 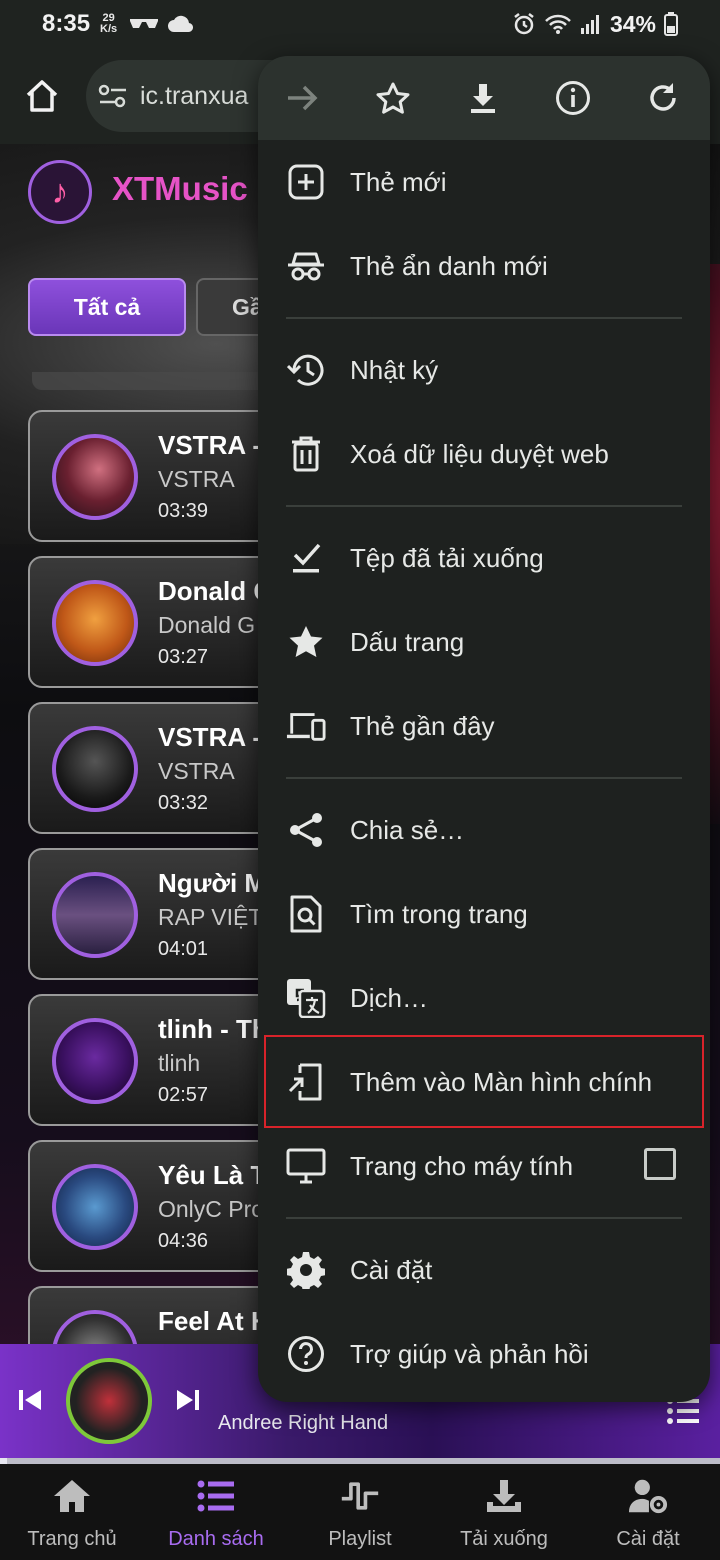 I want to click on filter-chip-all: Tất cả, so click(x=107, y=307).